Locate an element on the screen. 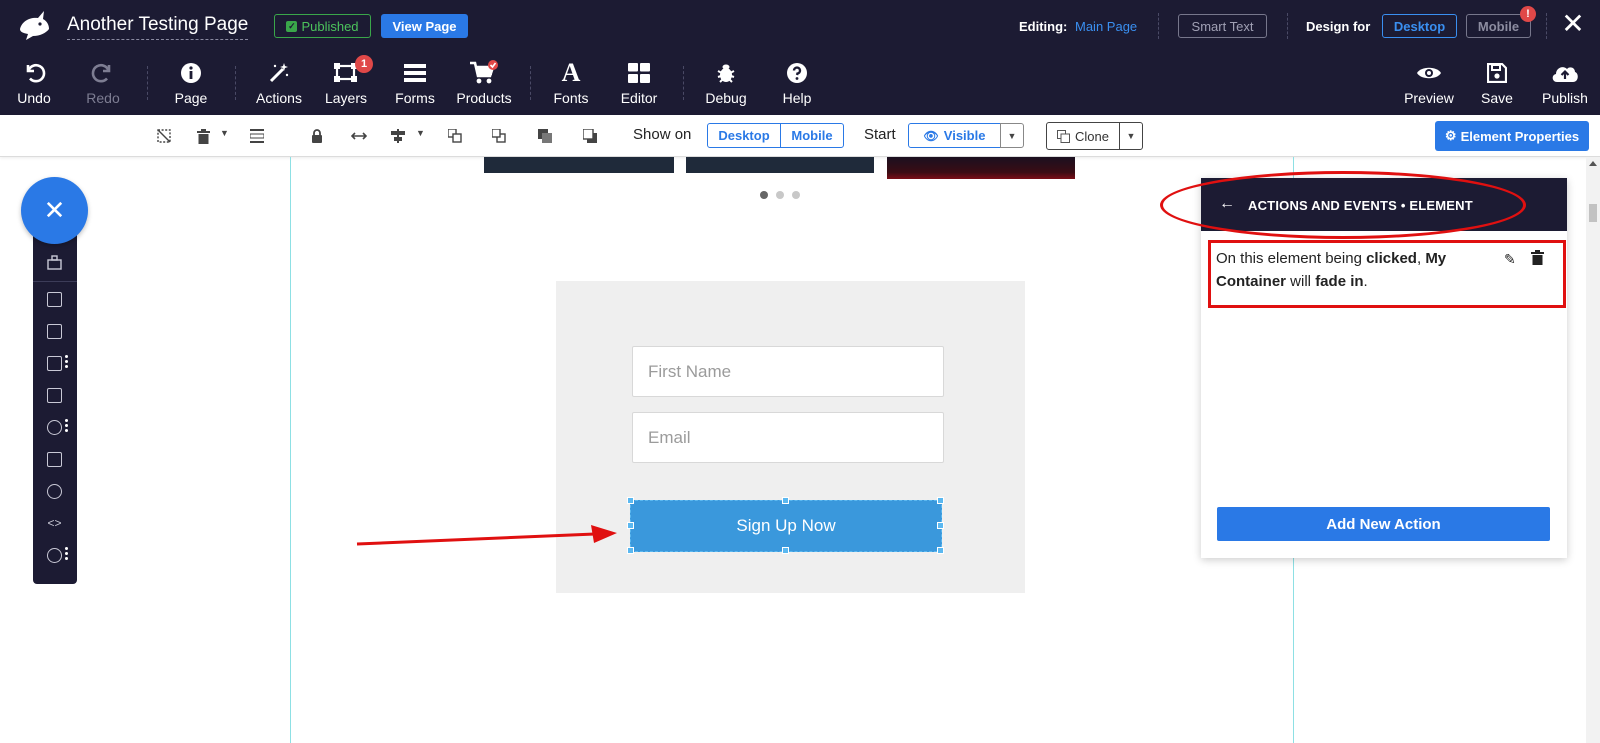  help-button: Help is located at coordinates (797, 84).